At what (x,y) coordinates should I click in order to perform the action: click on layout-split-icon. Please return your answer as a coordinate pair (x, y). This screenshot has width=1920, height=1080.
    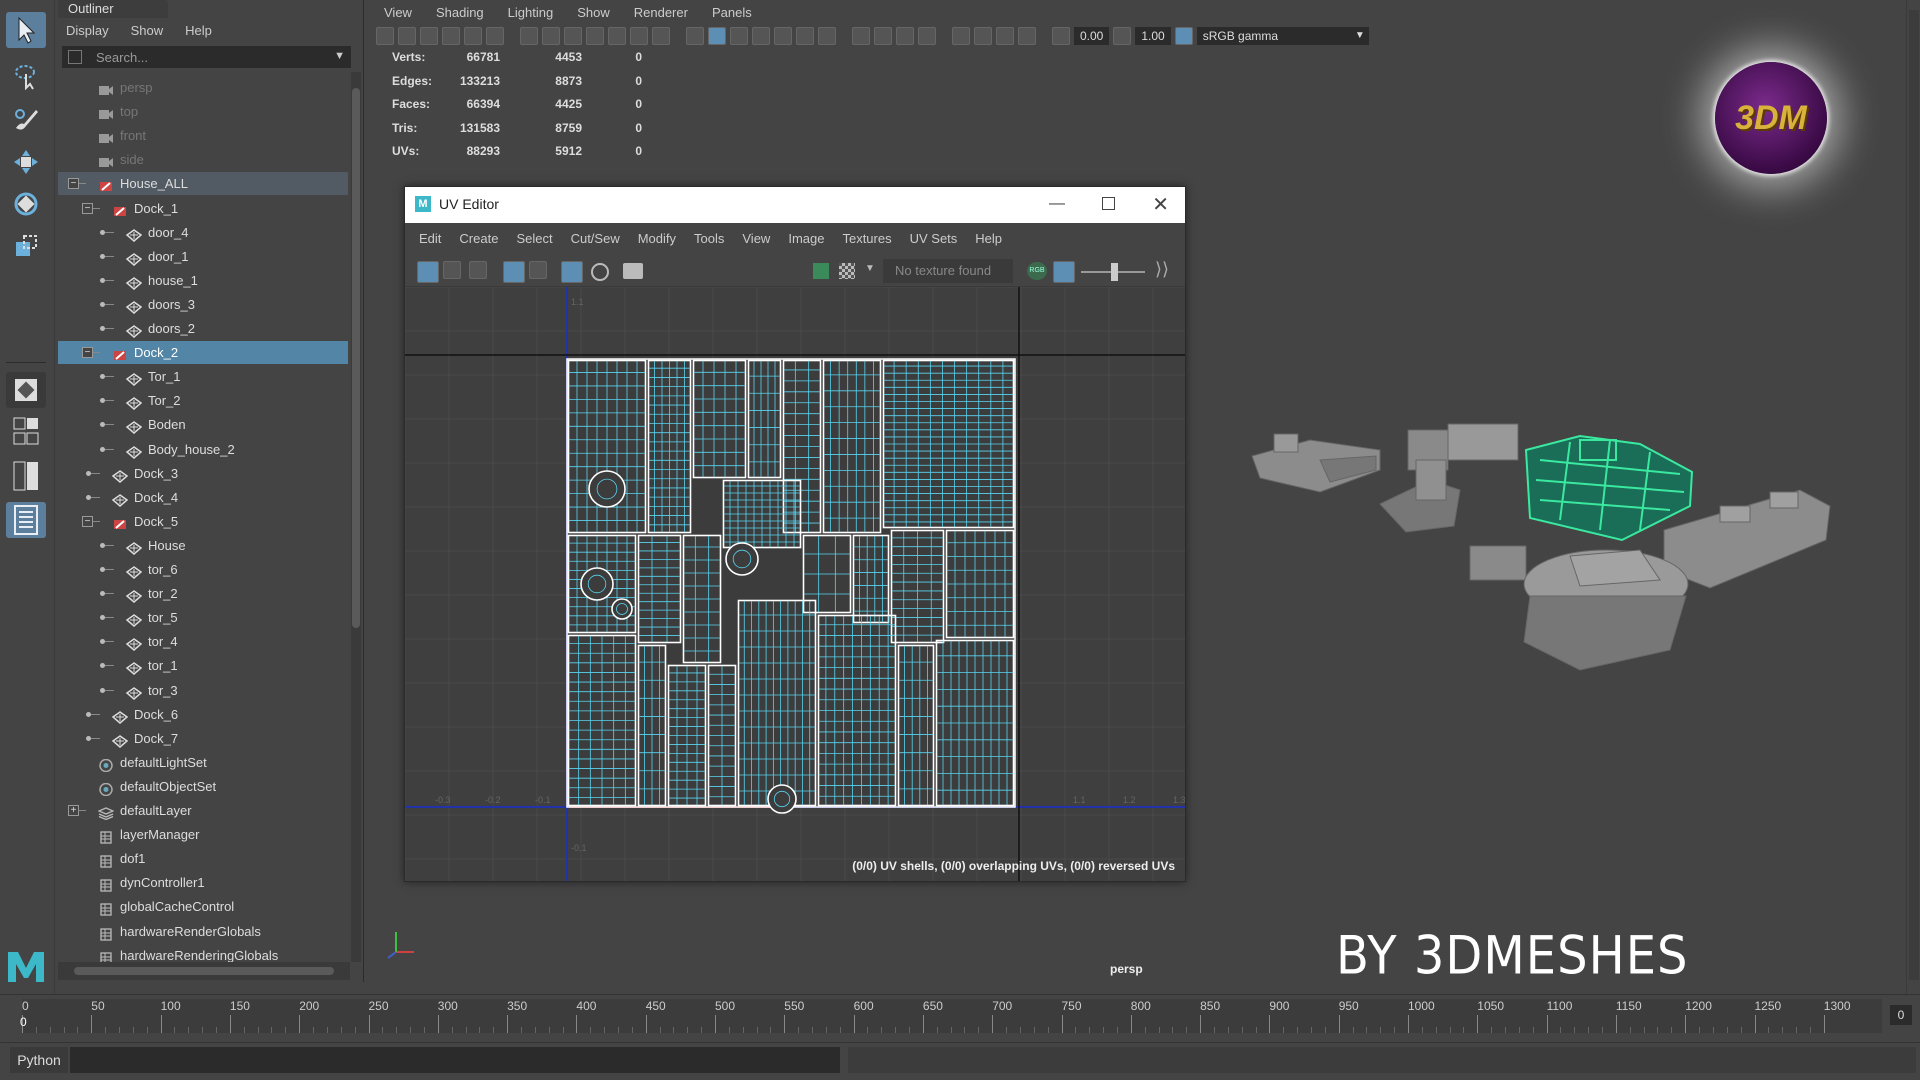
    Looking at the image, I should click on (26, 476).